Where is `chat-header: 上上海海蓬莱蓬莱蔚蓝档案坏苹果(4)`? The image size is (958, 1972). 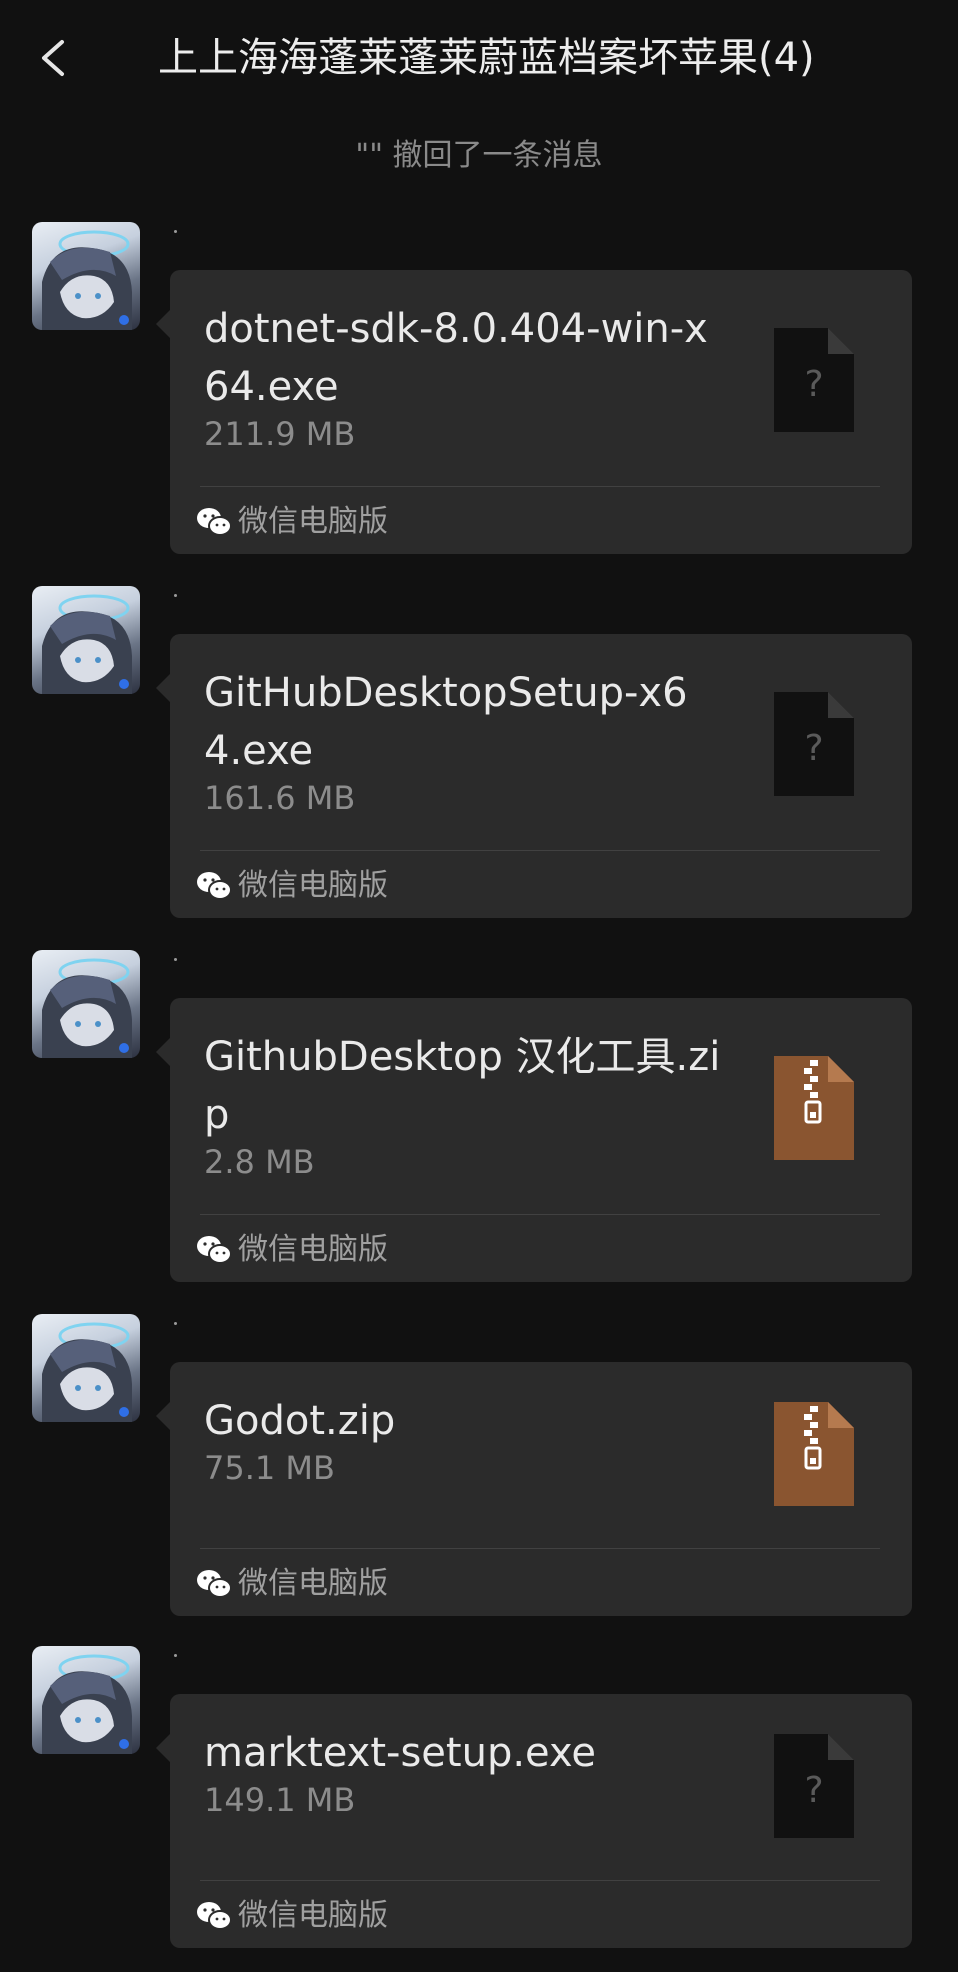
chat-header: 上上海海蓬莱蓬莱蔚蓝档案坏苹果(4) is located at coordinates (479, 57).